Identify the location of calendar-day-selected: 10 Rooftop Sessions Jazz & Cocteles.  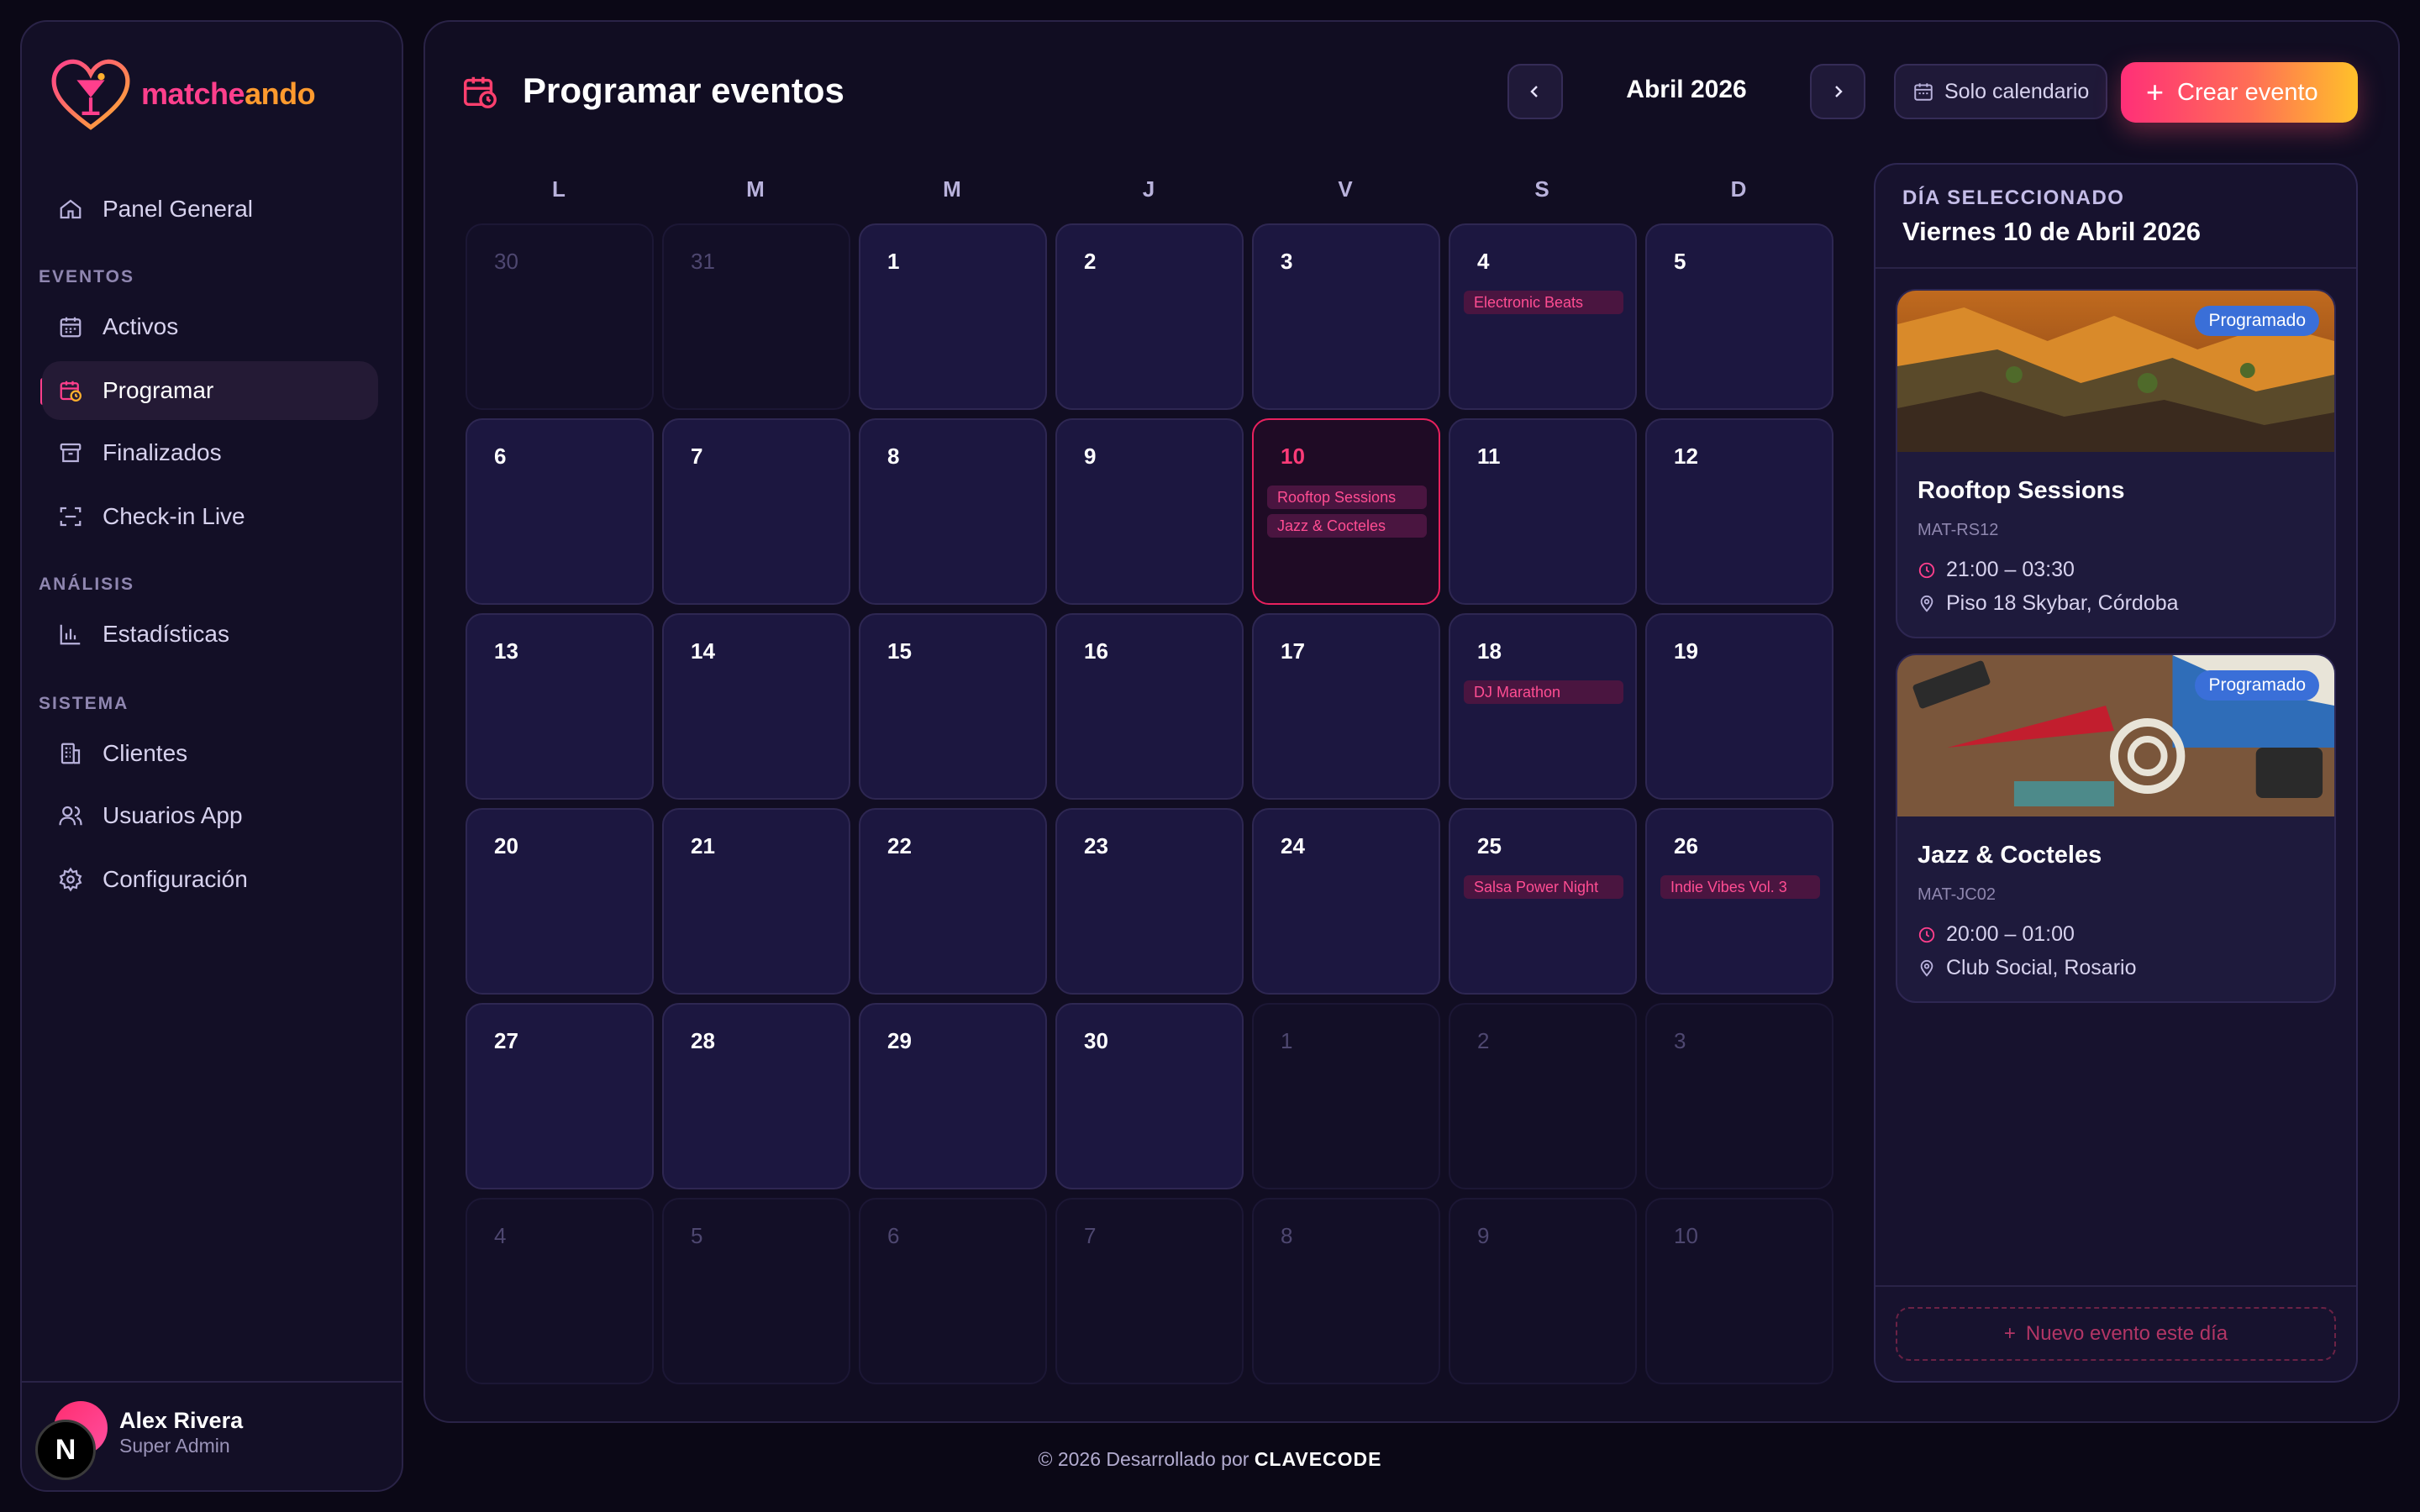
(1346, 511).